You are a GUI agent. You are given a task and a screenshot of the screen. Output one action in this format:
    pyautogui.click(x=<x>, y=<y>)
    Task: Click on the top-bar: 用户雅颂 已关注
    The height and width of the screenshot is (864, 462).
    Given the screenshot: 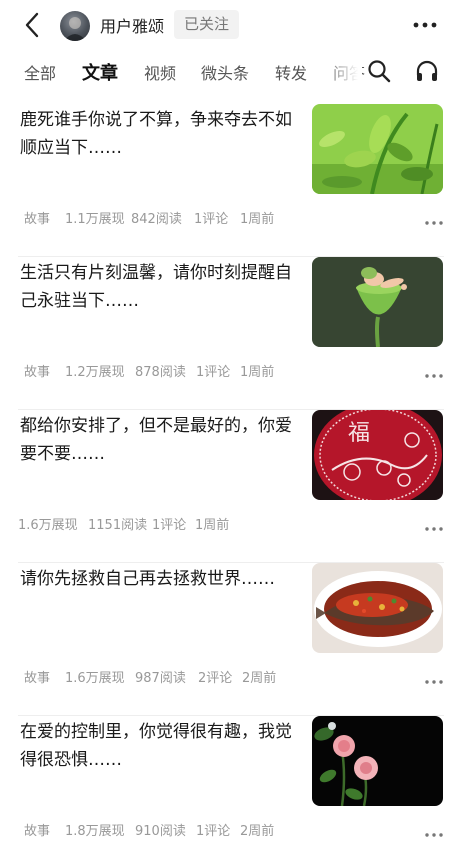 What is the action you would take?
    pyautogui.click(x=231, y=25)
    